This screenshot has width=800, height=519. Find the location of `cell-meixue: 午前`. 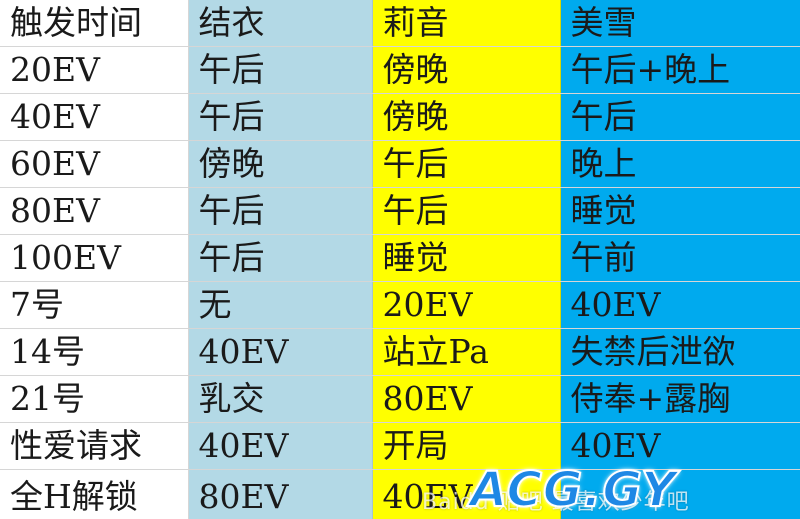

cell-meixue: 午前 is located at coordinates (680, 258).